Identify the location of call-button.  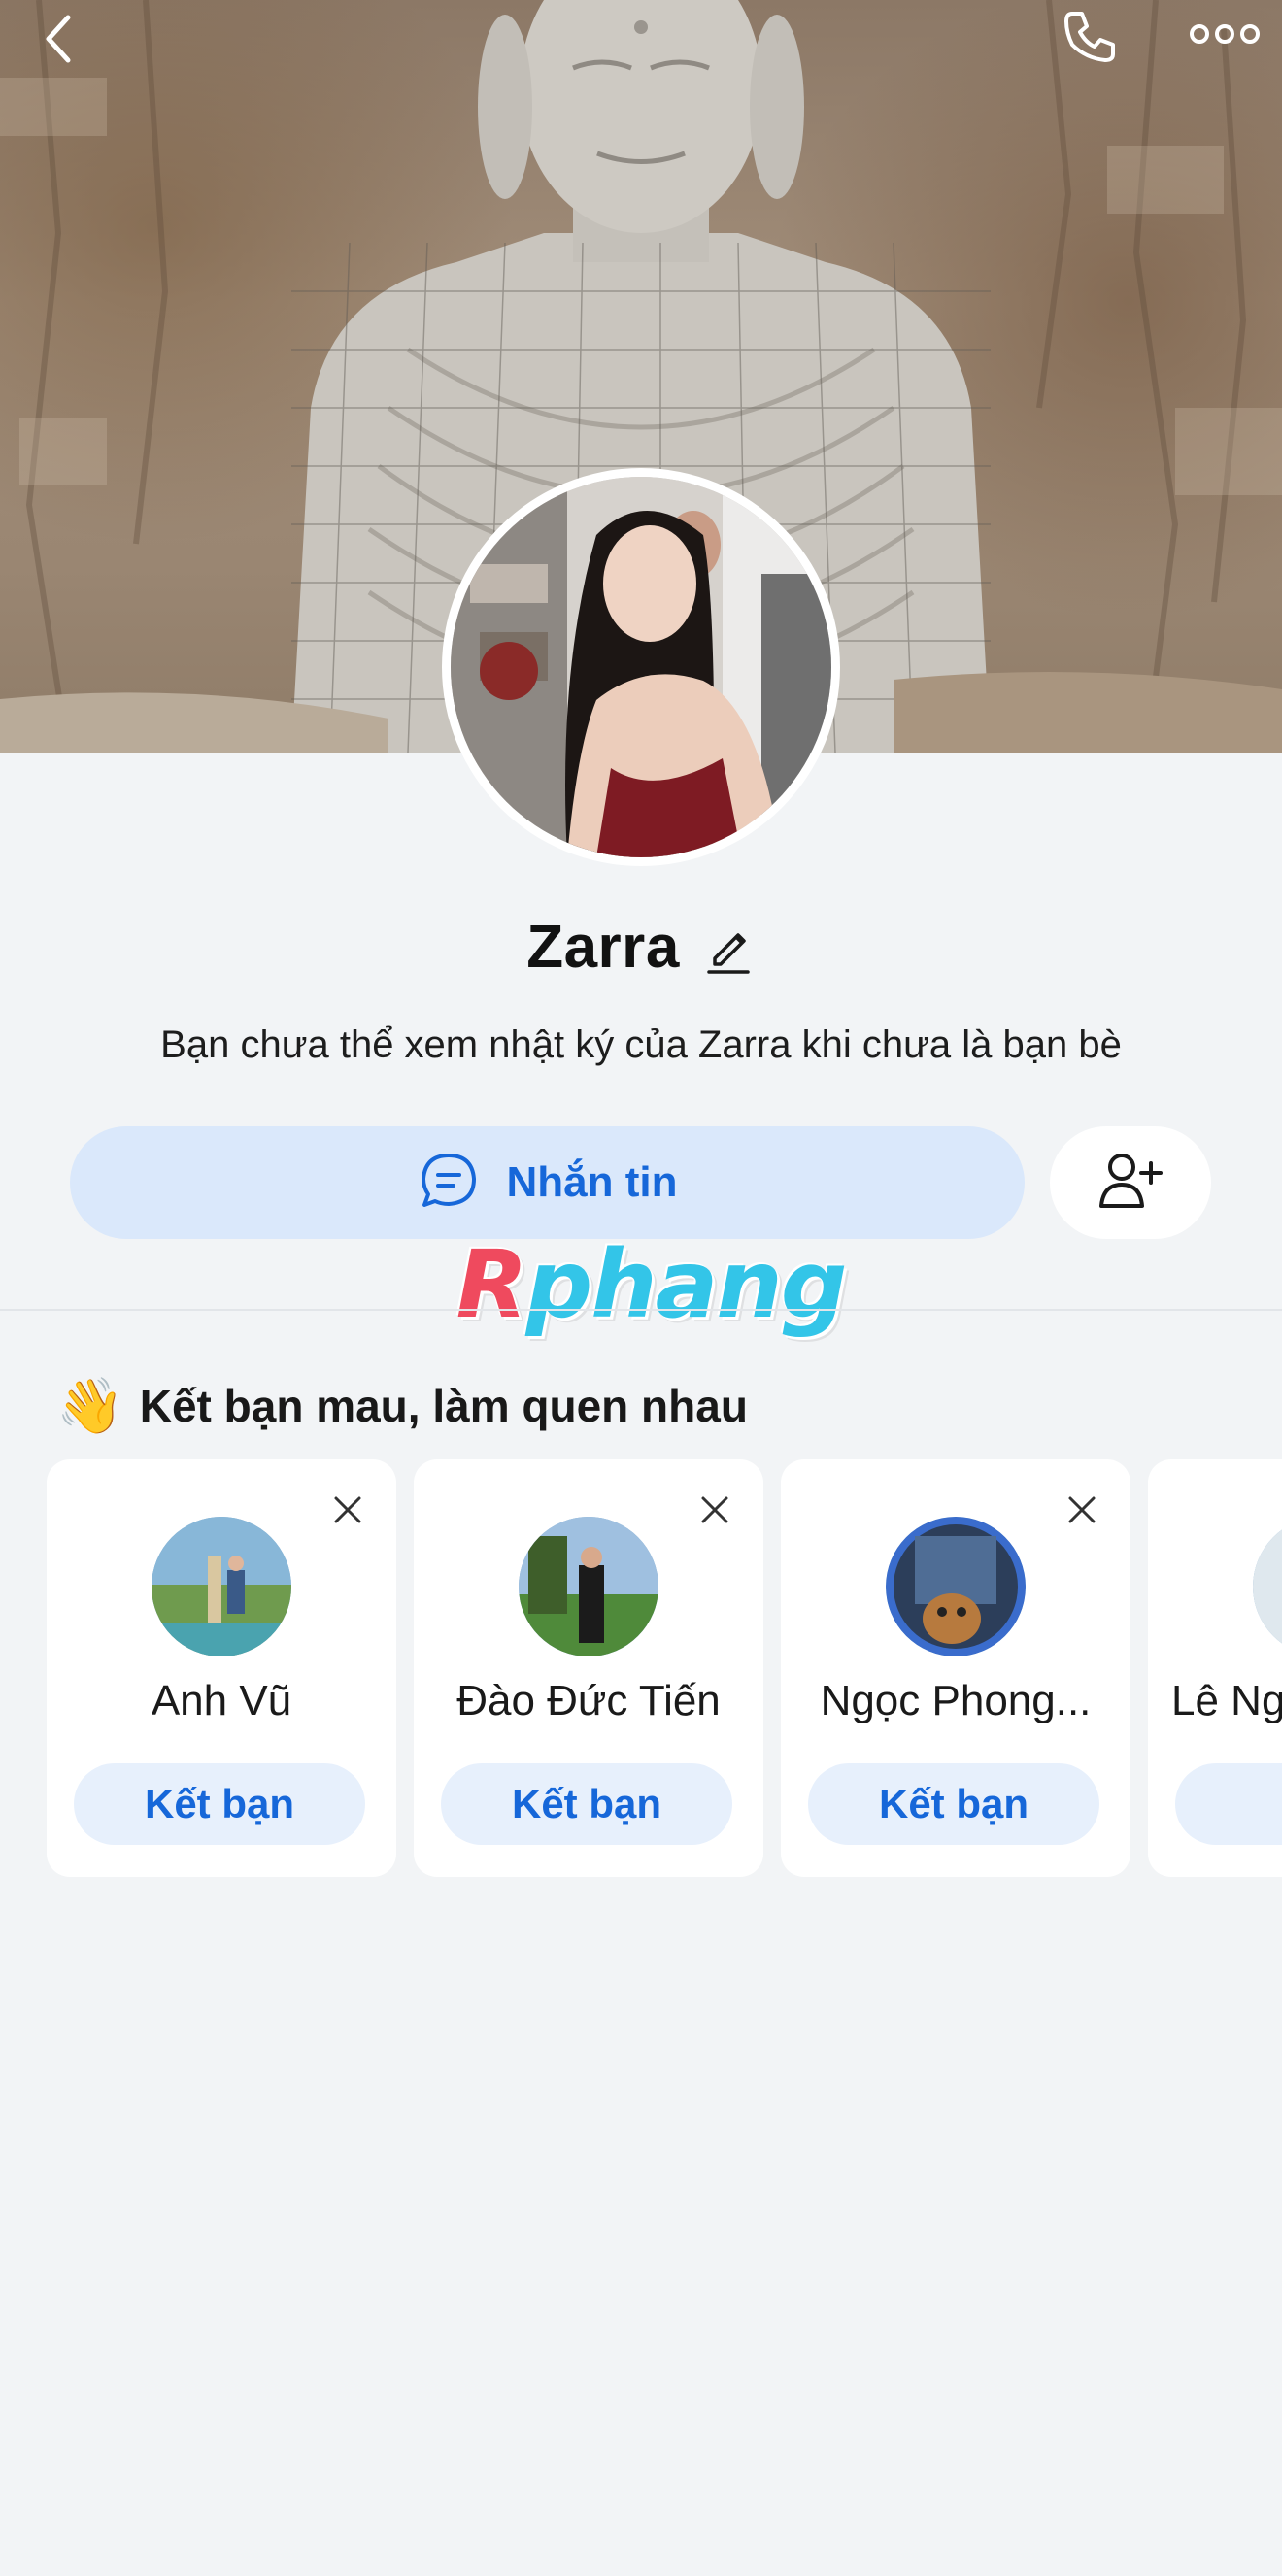
(1090, 38).